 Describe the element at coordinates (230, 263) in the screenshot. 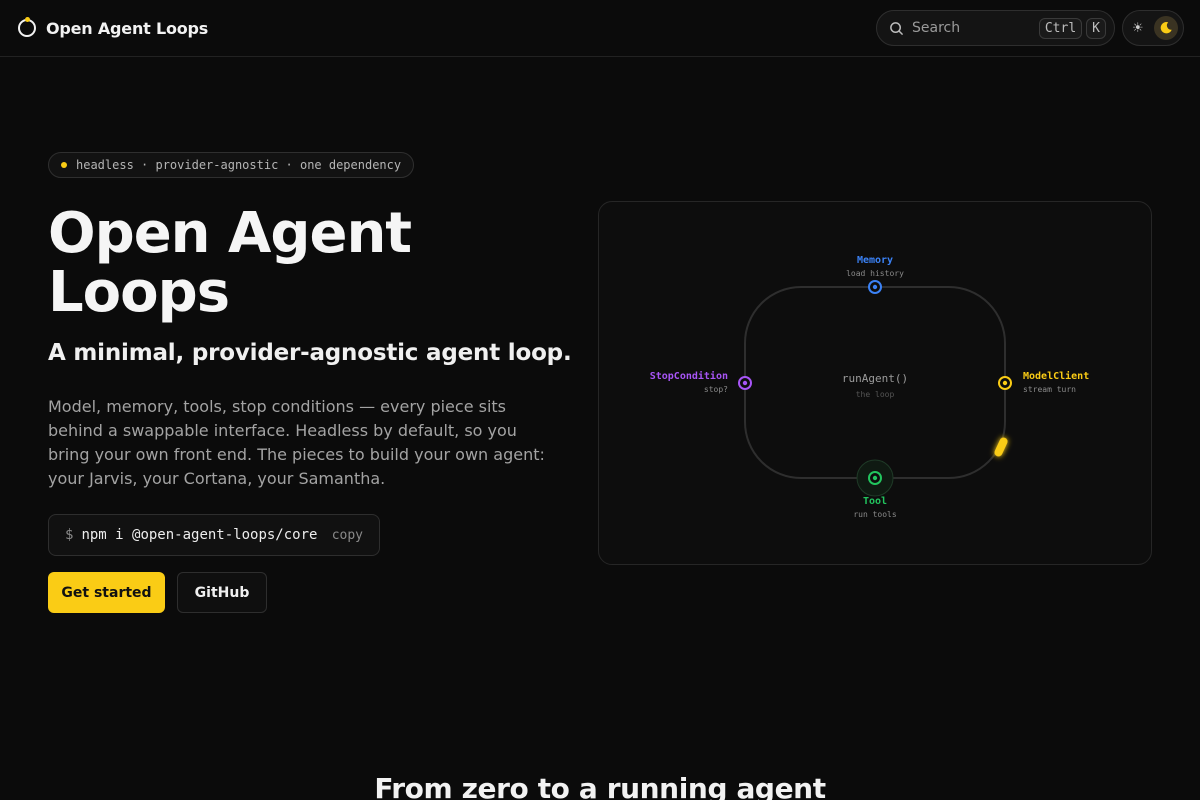

I see `hero-title: Open Agent Loops` at that location.